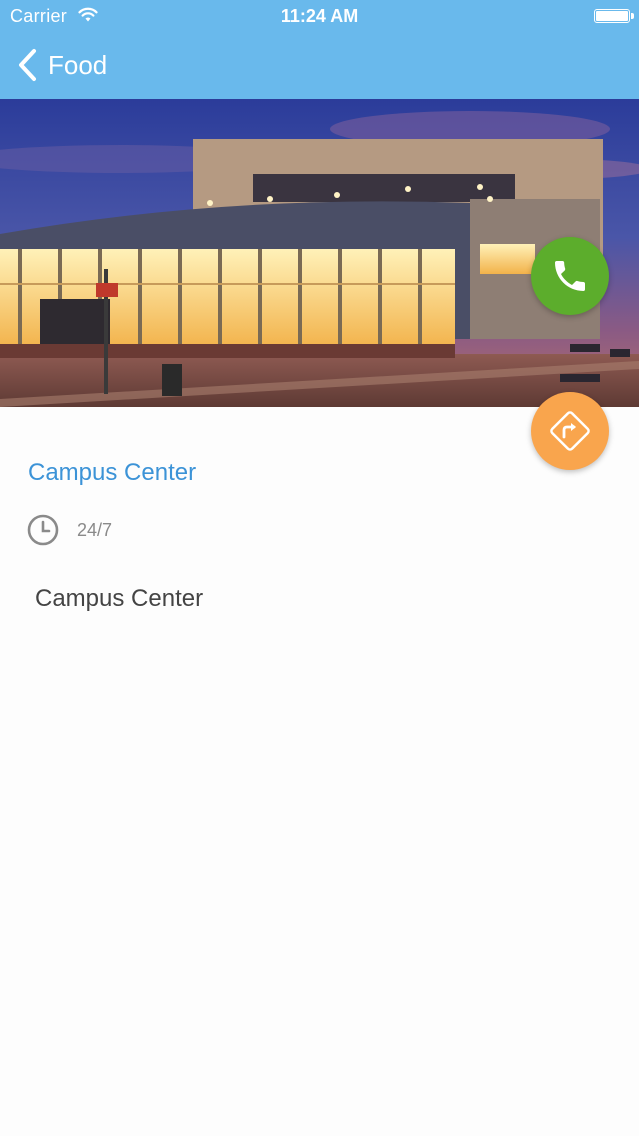  I want to click on directions-icon, so click(570, 431).